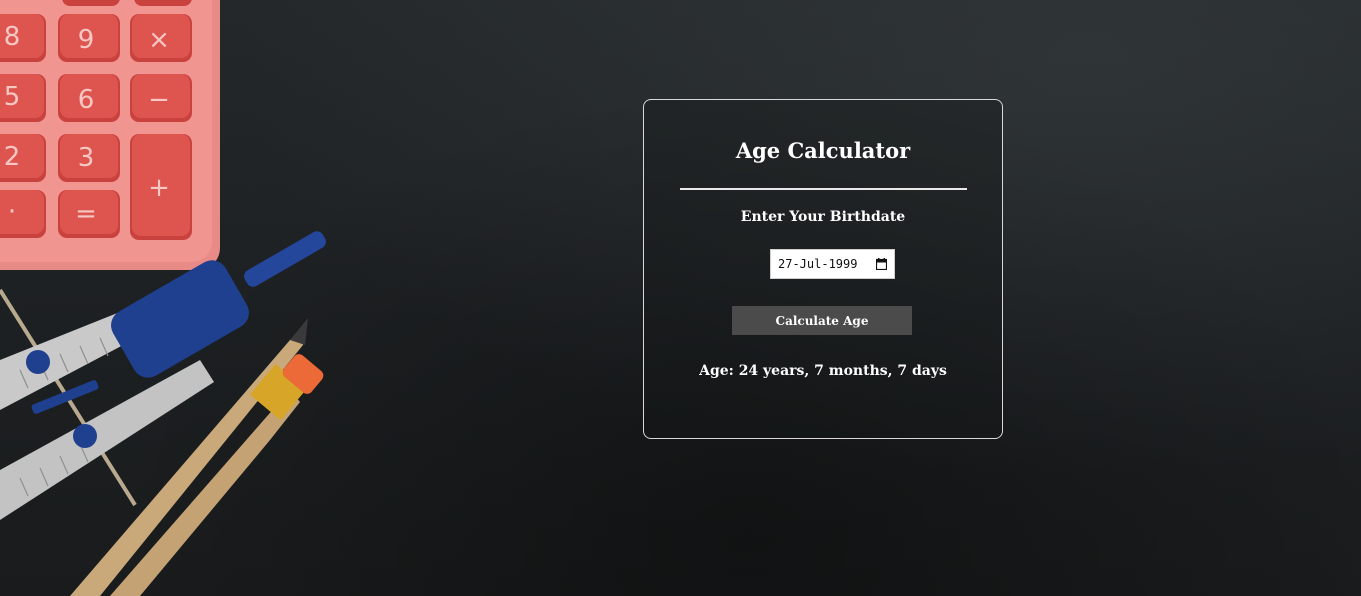 The width and height of the screenshot is (1361, 596). What do you see at coordinates (159, 188) in the screenshot?
I see `calc-key-plus: +` at bounding box center [159, 188].